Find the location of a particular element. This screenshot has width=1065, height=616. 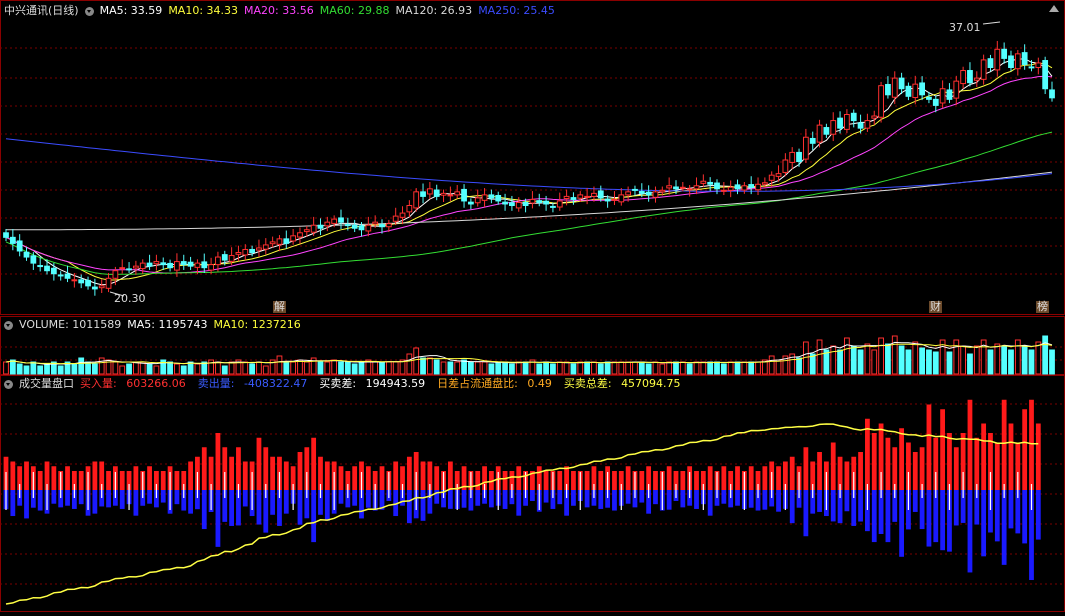

event-marker-jie: 解 is located at coordinates (279, 307).